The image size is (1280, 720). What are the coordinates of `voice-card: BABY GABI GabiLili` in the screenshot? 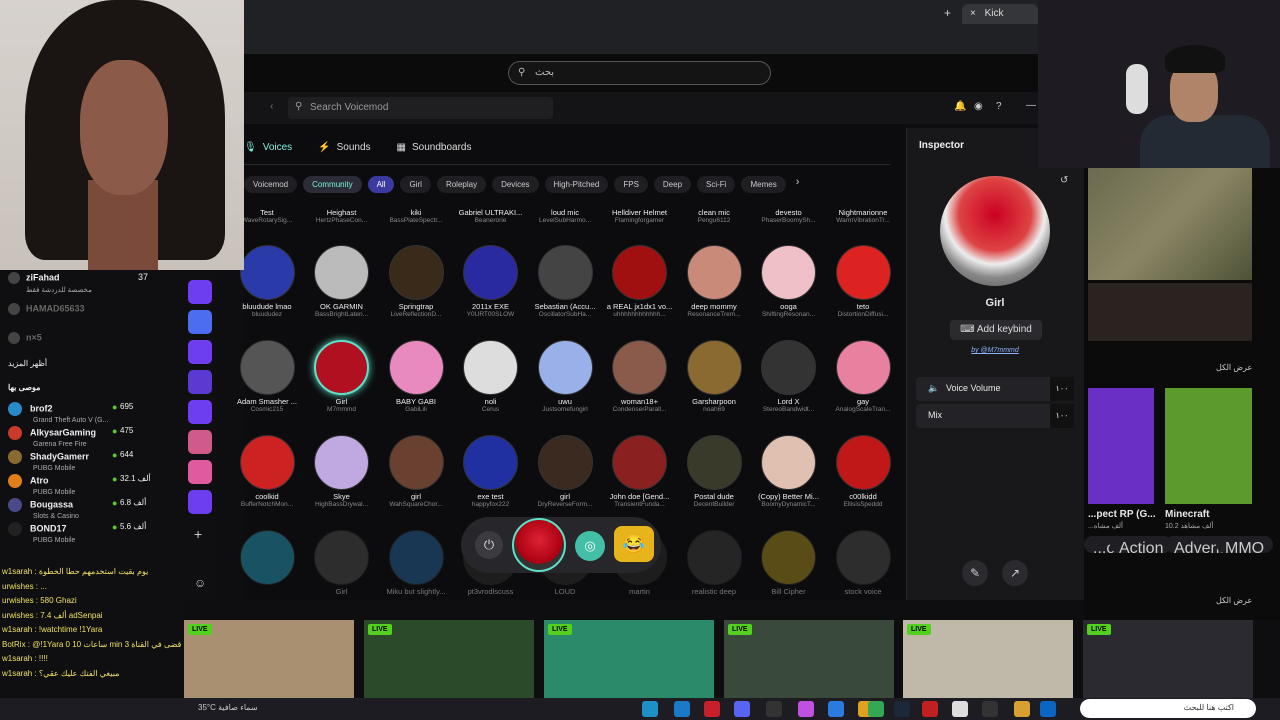 It's located at (416, 376).